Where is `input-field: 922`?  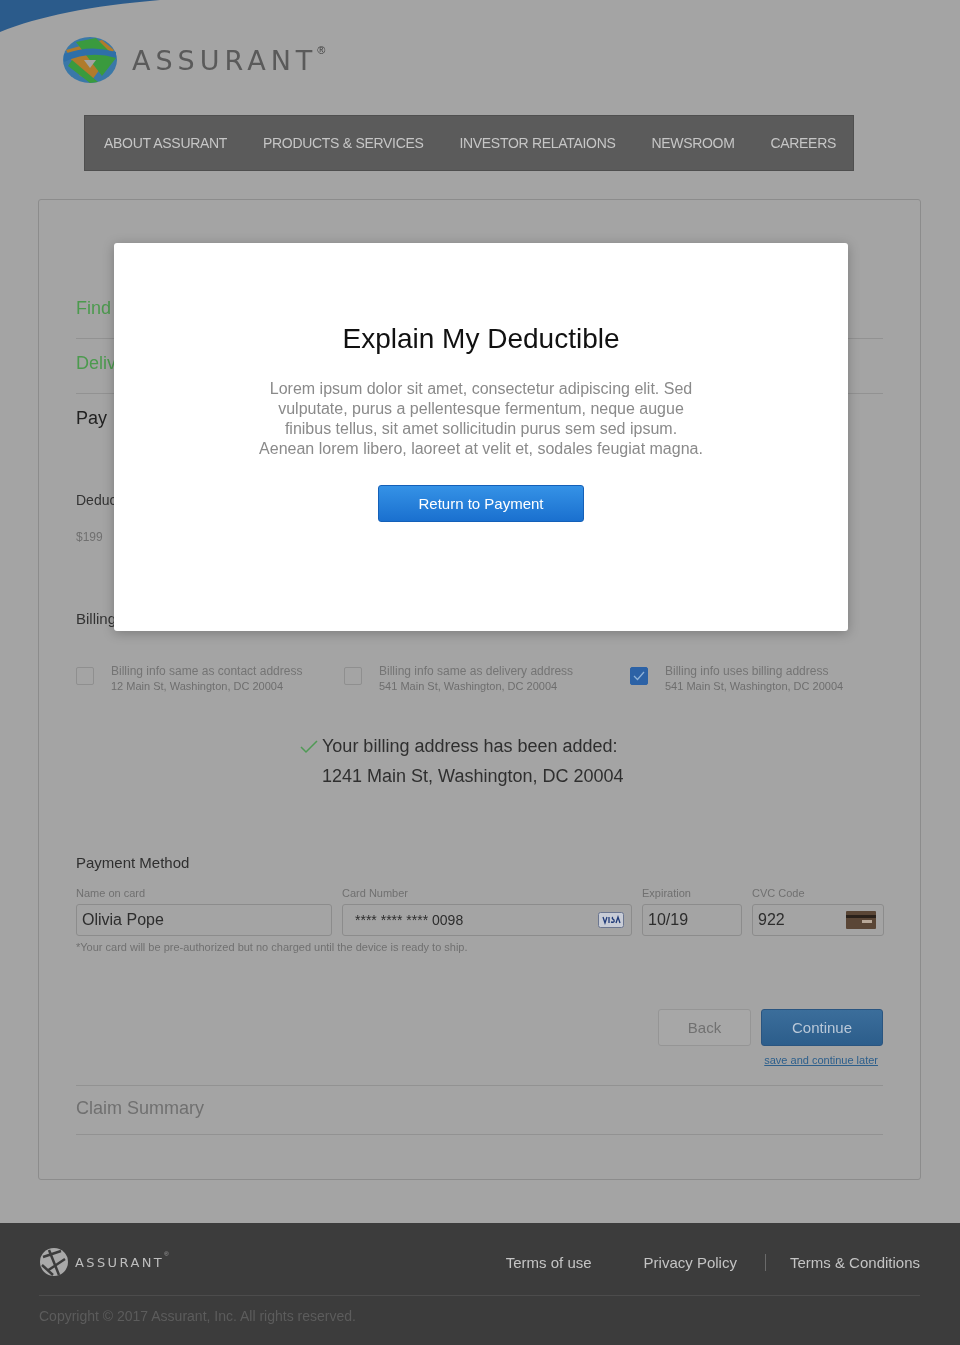 input-field: 922 is located at coordinates (818, 920).